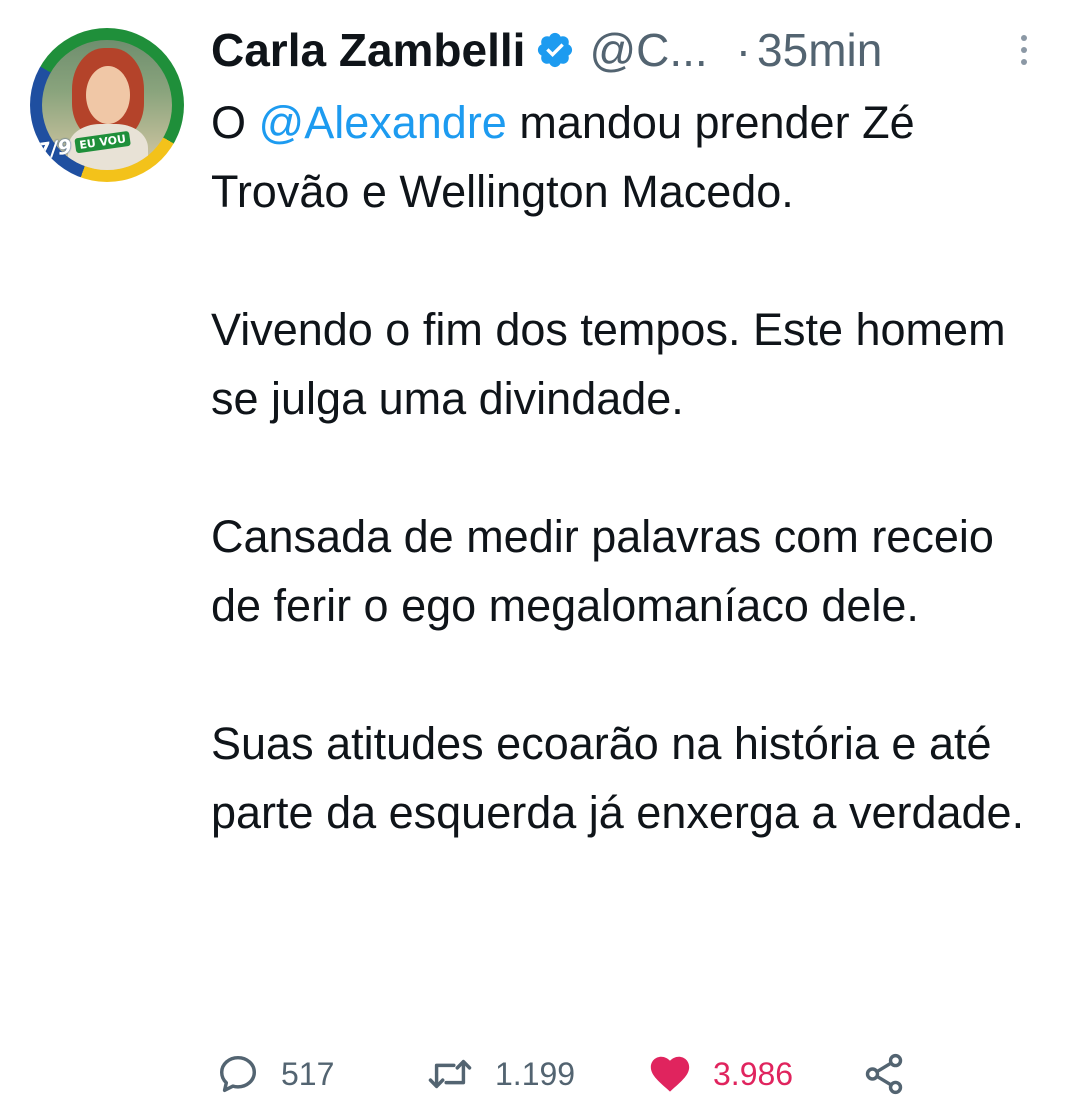 The height and width of the screenshot is (1112, 1080). I want to click on avatar-badge-text: EU VOU, so click(102, 141).